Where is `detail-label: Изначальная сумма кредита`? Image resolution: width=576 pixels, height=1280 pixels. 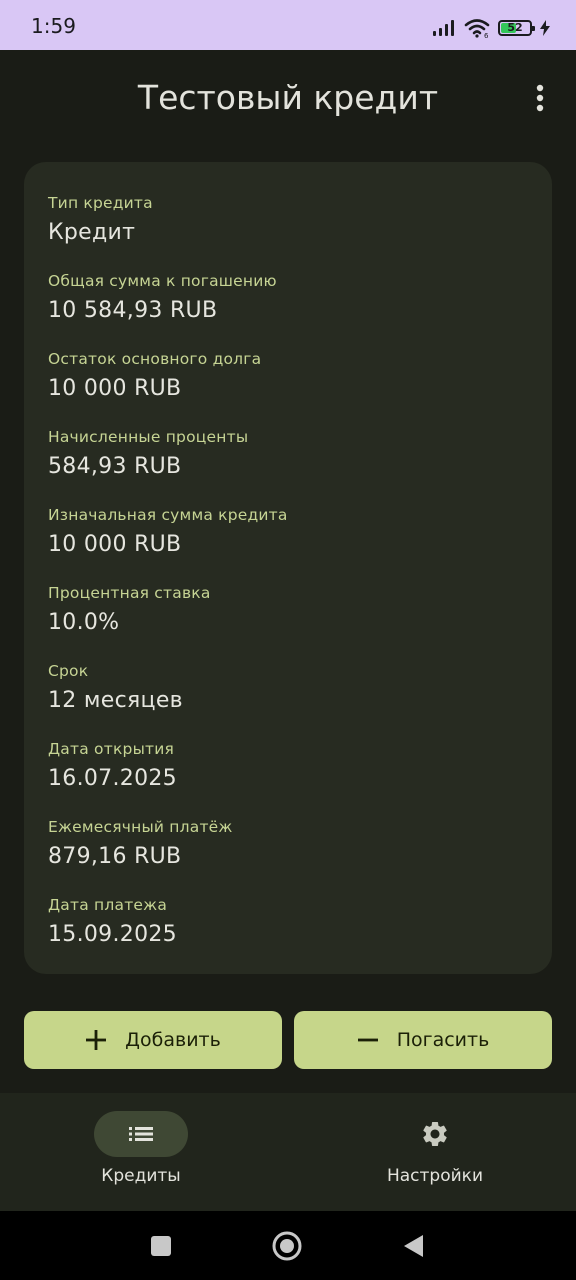 detail-label: Изначальная сумма кредита is located at coordinates (168, 515).